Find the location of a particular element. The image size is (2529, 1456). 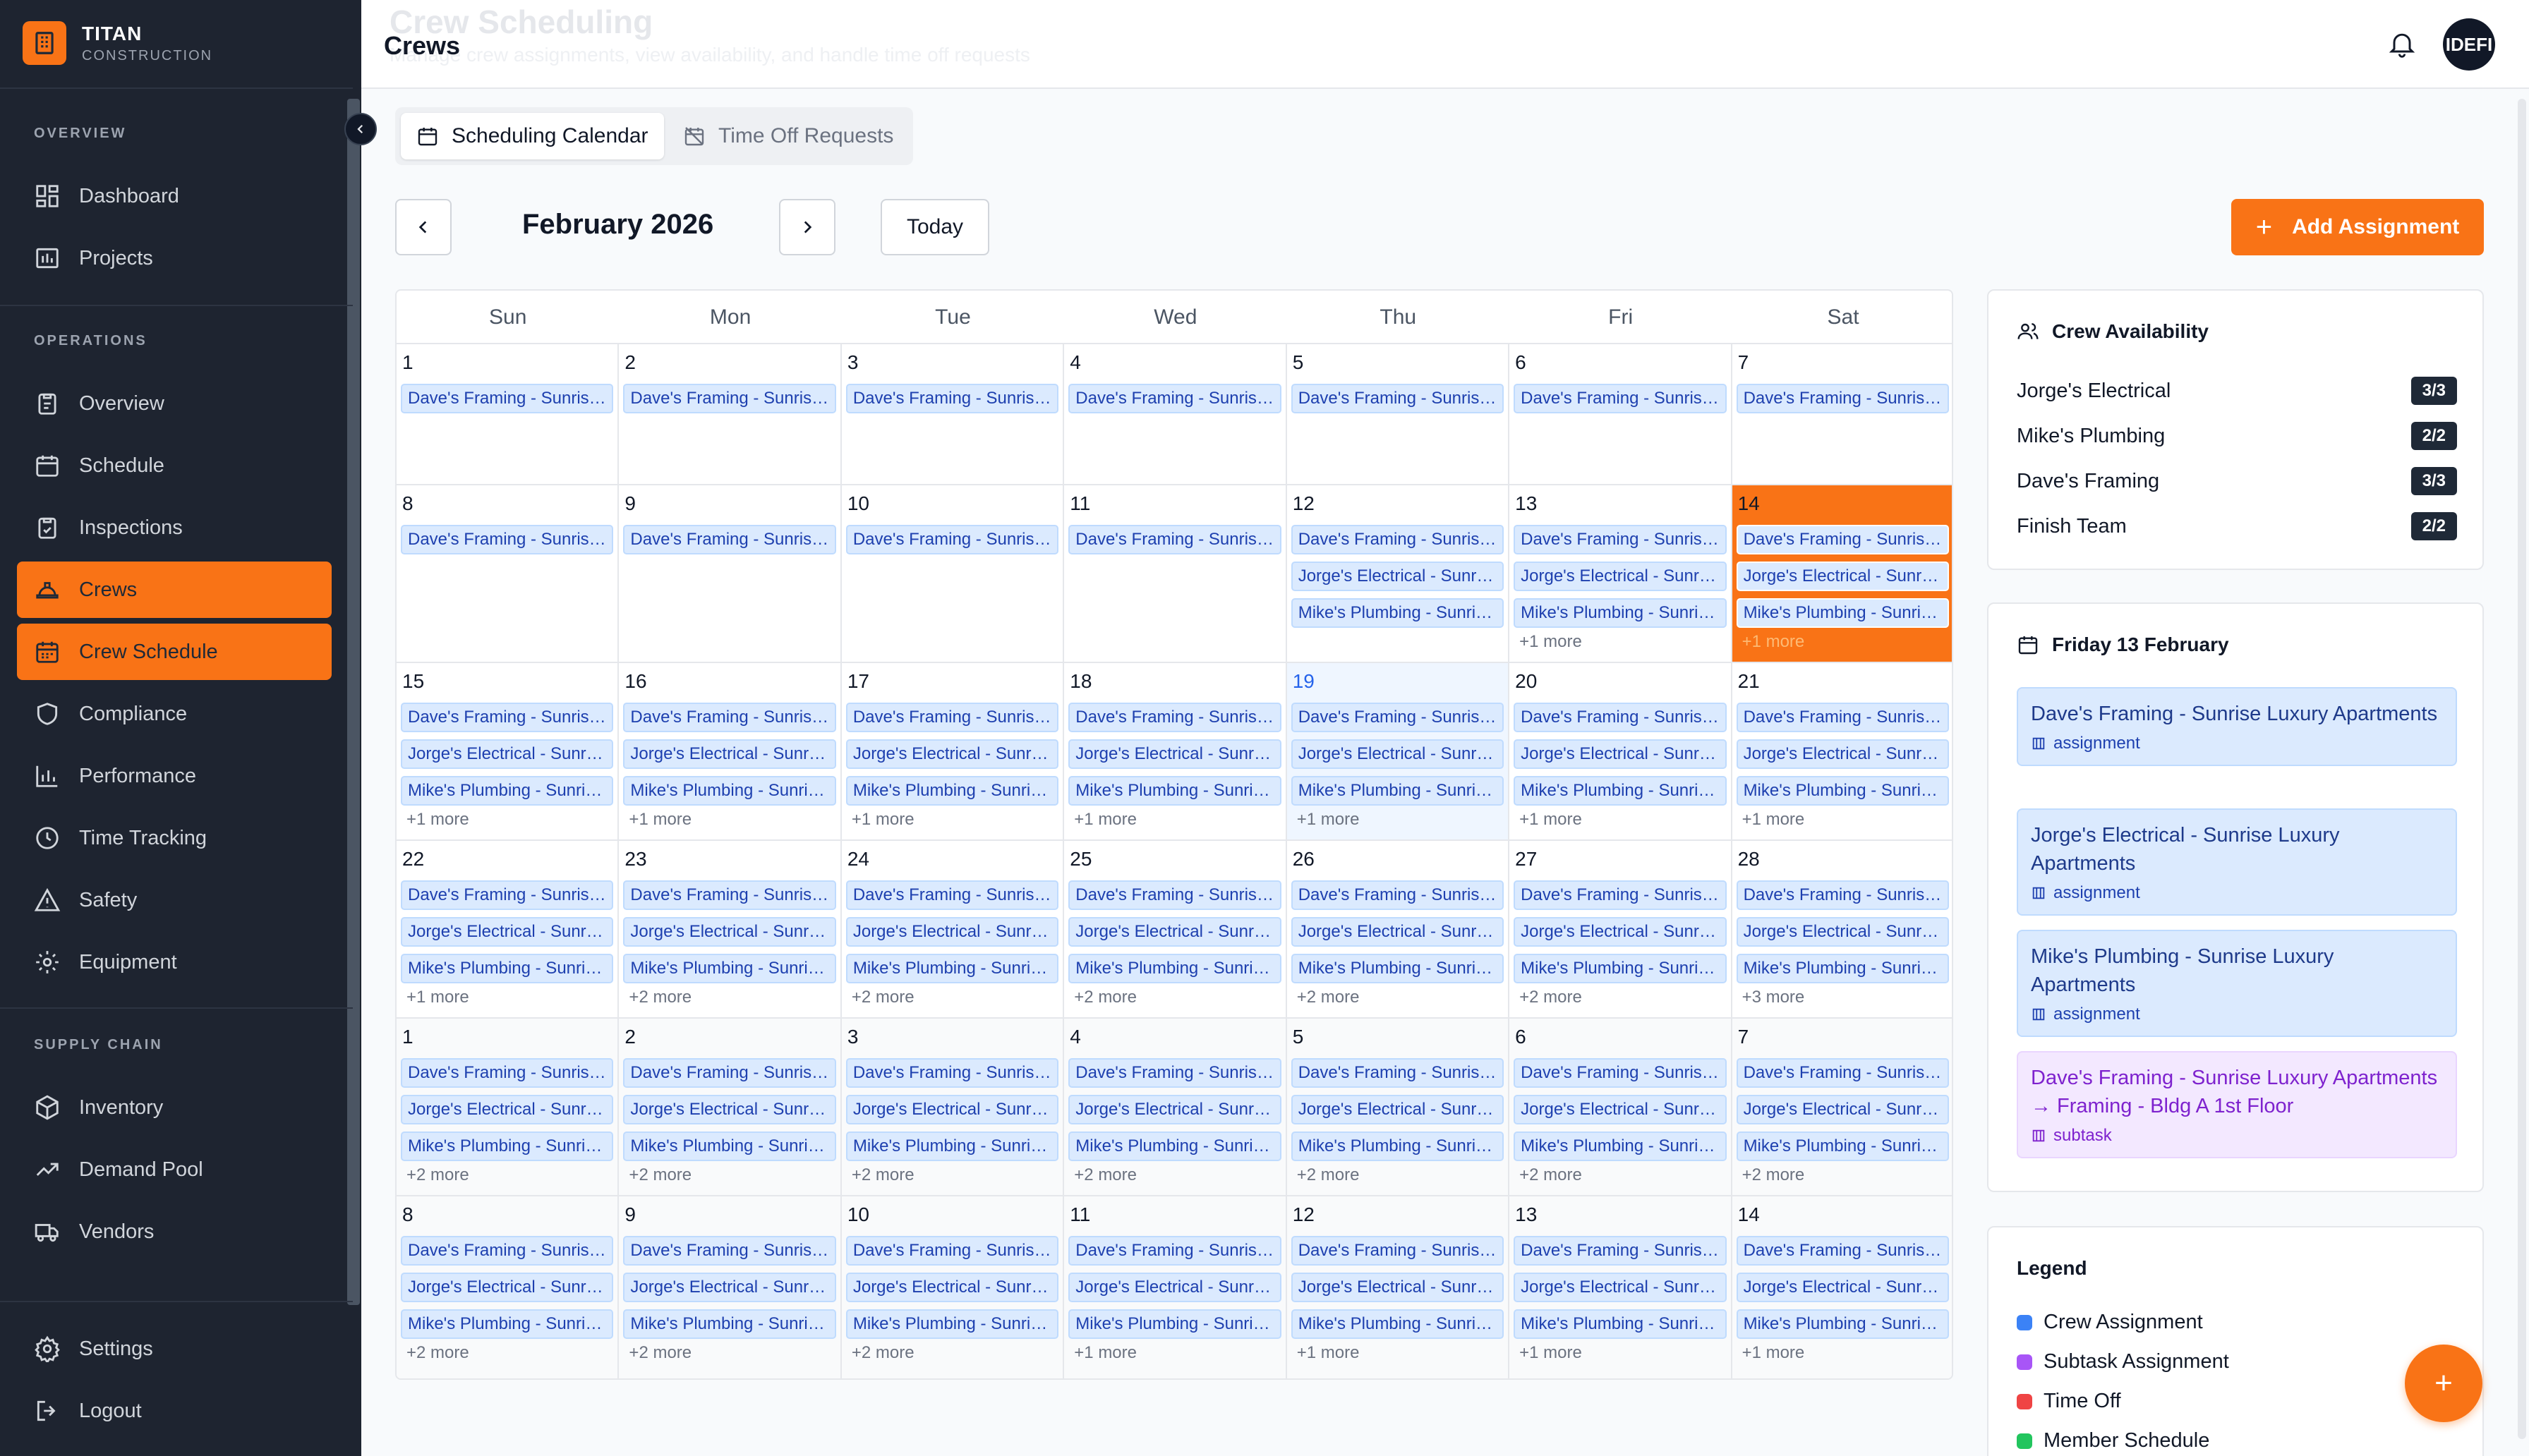

fab-add-button: + is located at coordinates (2443, 1384).